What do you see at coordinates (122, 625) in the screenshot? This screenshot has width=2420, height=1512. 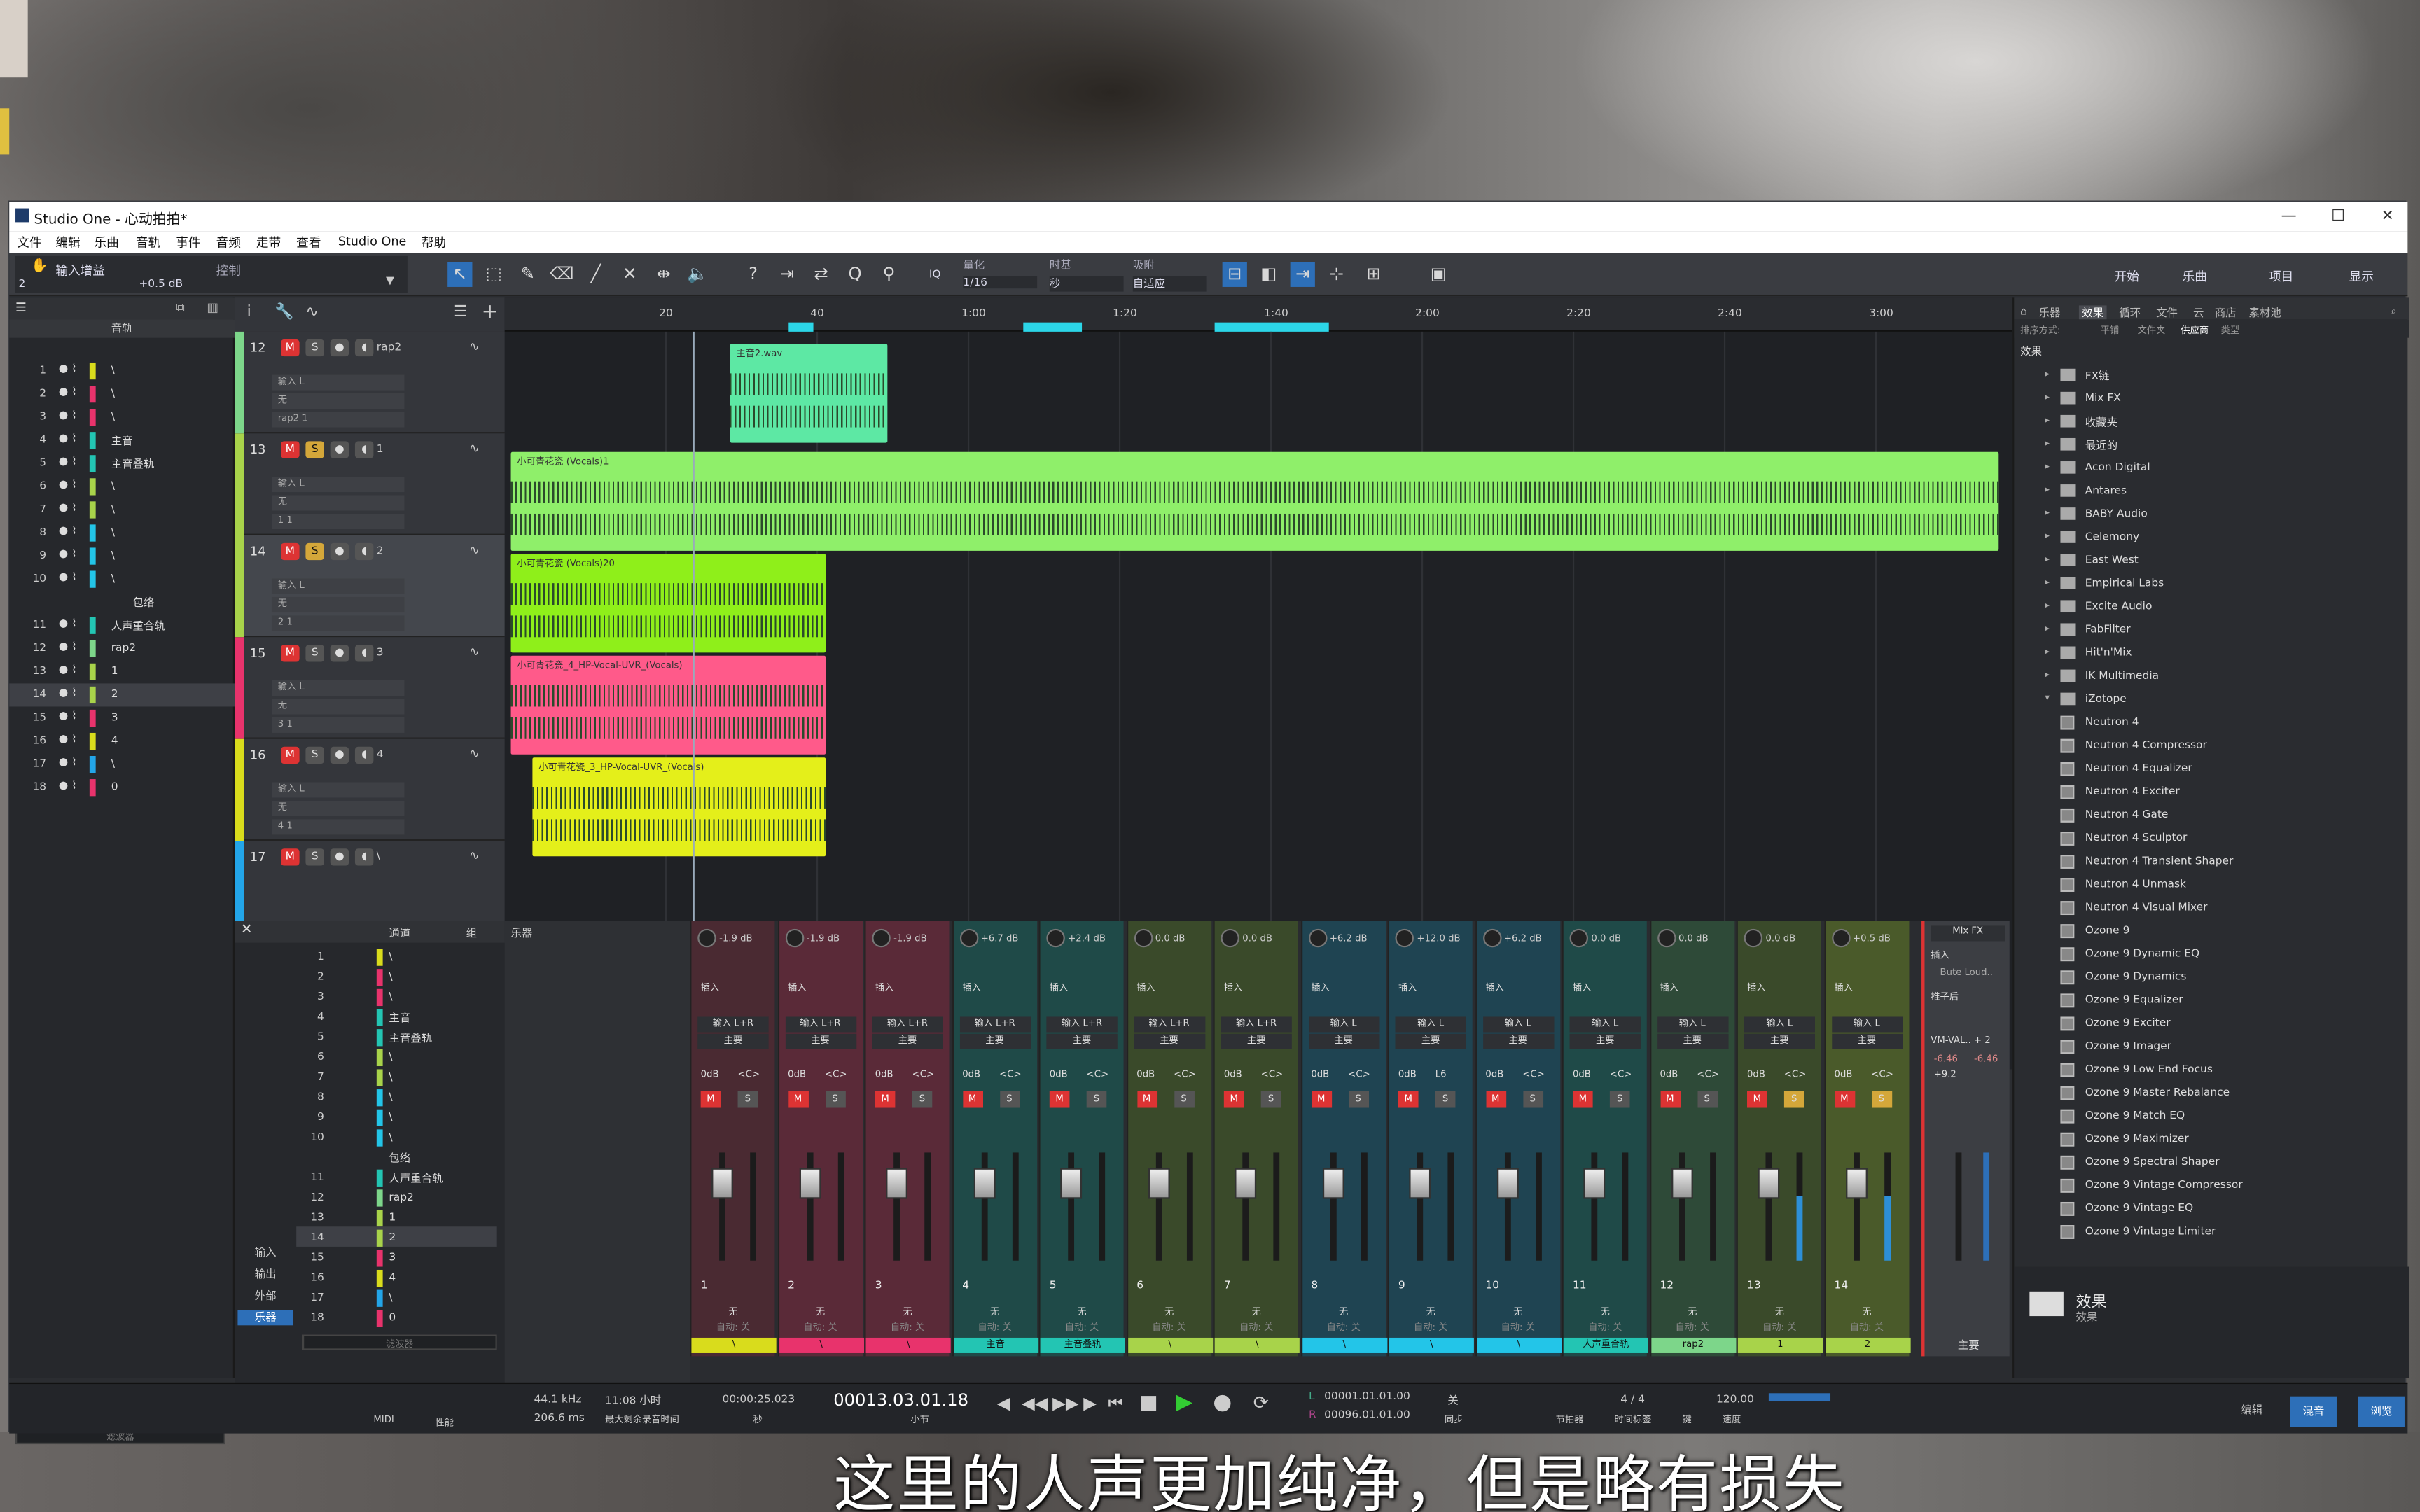 I see `track-list-row: 11 ● ⌇ 人声重合轨` at bounding box center [122, 625].